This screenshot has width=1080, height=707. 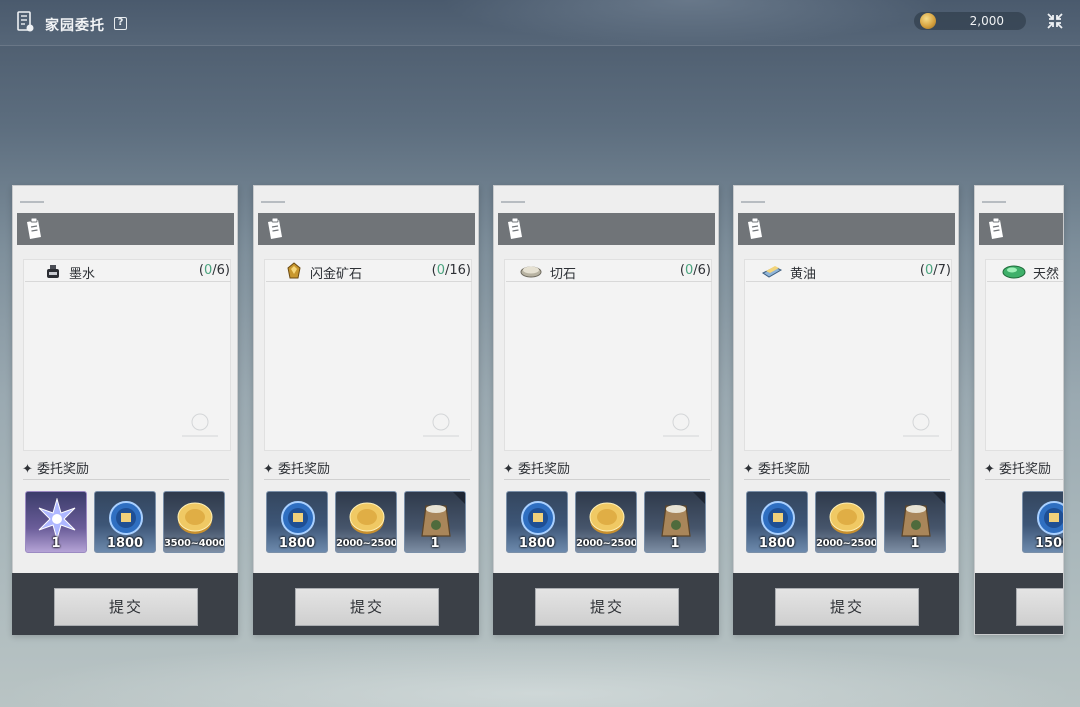 I want to click on item-need: /6, so click(x=699, y=270).